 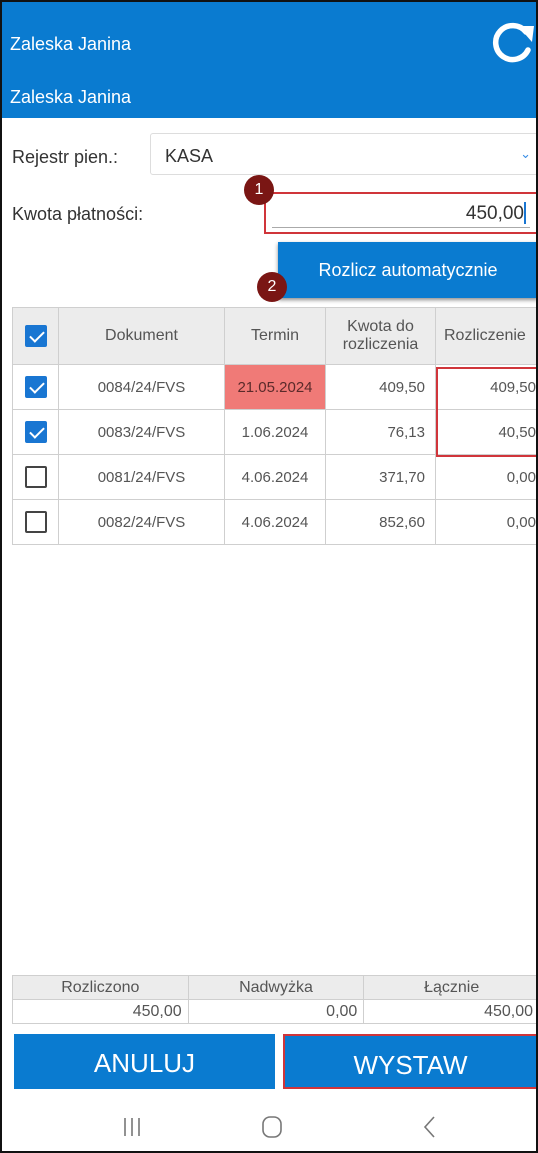 I want to click on table-row: 0083/24/FVS 1.06.2024 76,13 40,50, so click(x=274, y=432).